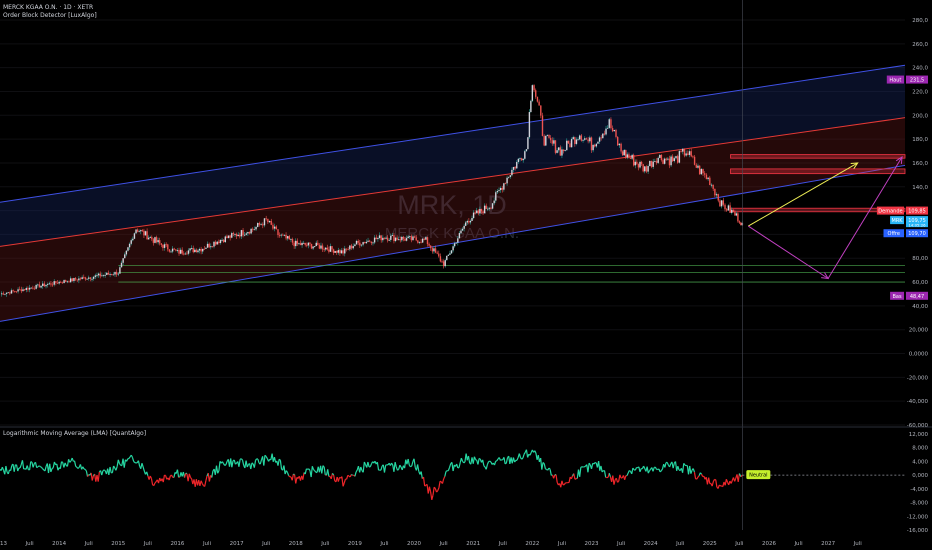  What do you see at coordinates (918, 517) in the screenshot?
I see `lma-y-tick-label: -12,000` at bounding box center [918, 517].